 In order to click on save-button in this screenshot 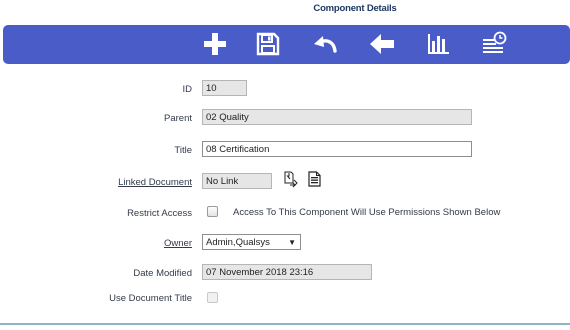, I will do `click(268, 44)`.